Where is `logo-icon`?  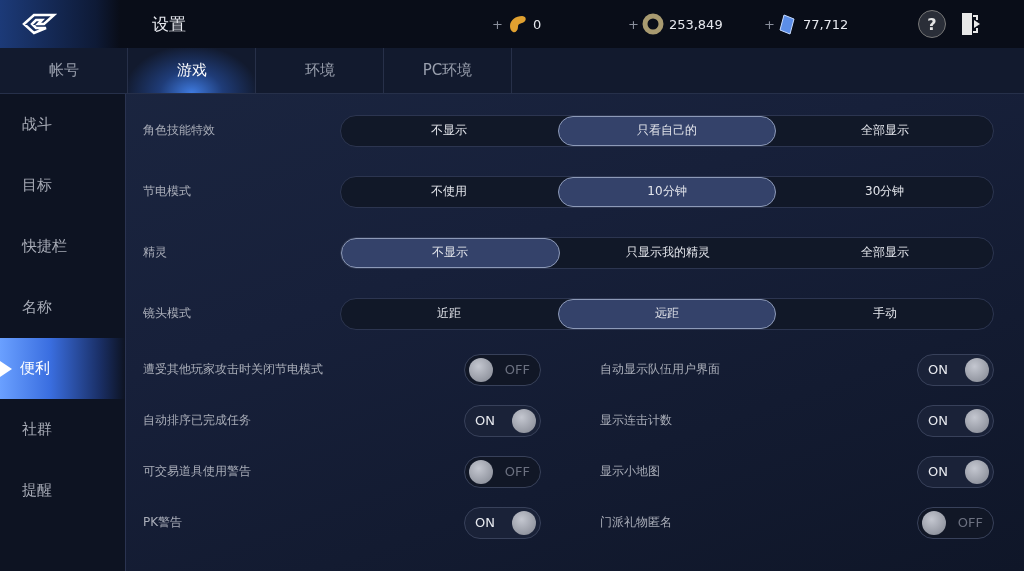 logo-icon is located at coordinates (40, 24).